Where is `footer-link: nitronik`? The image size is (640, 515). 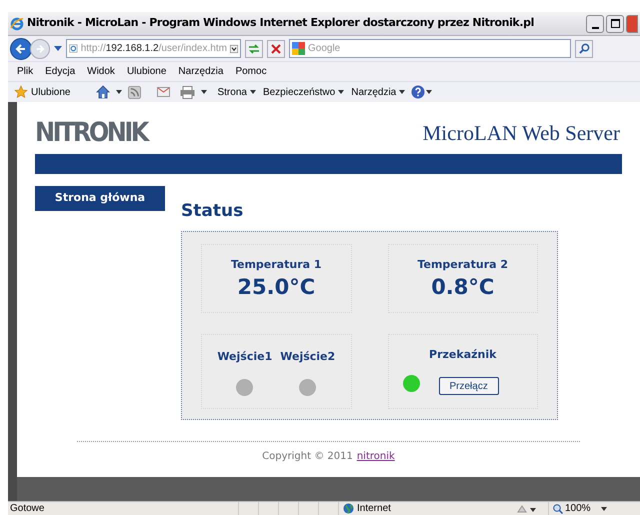
footer-link: nitronik is located at coordinates (375, 456).